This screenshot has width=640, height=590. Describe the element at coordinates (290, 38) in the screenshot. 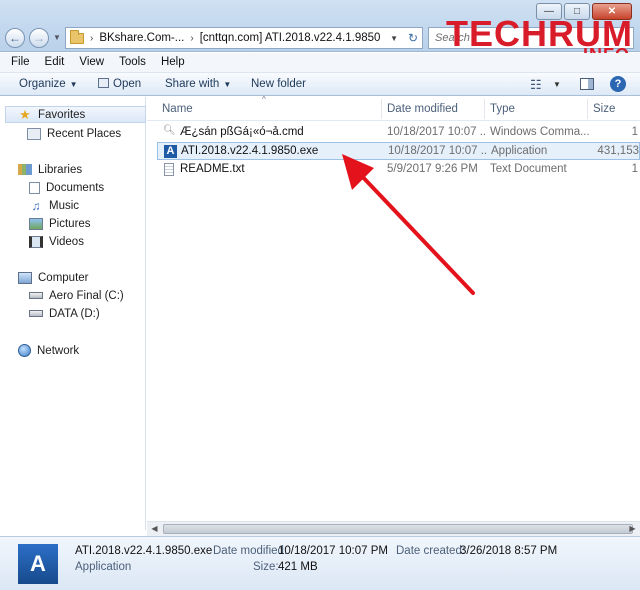

I see `breadcrumb-current: [cnttqn.com] ATI.2018.v22.4.1.9850` at that location.